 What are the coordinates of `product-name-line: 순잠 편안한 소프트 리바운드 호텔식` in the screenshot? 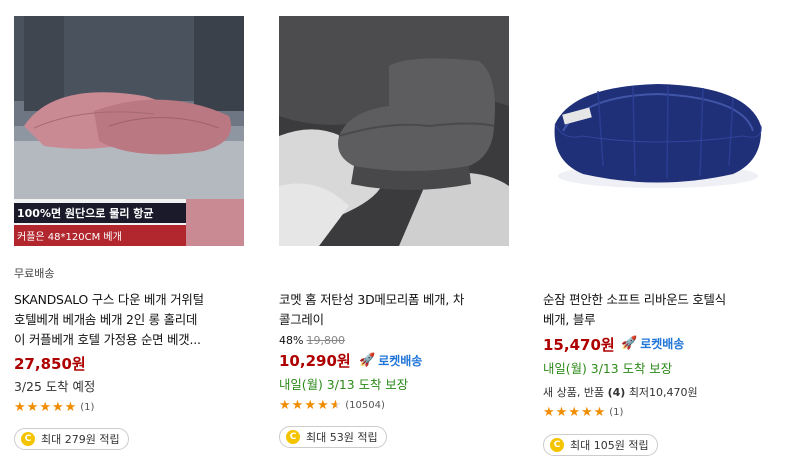 It's located at (634, 299).